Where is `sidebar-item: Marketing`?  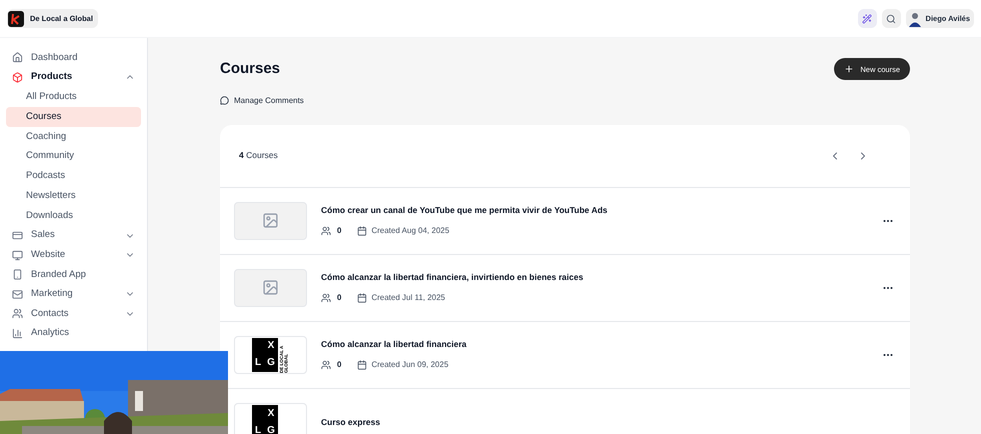 sidebar-item: Marketing is located at coordinates (73, 294).